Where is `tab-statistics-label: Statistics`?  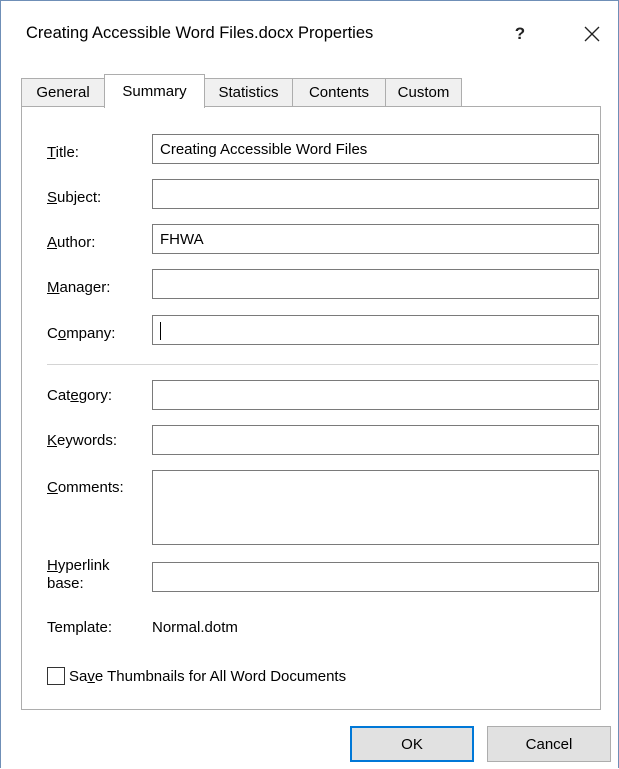
tab-statistics-label: Statistics is located at coordinates (248, 92).